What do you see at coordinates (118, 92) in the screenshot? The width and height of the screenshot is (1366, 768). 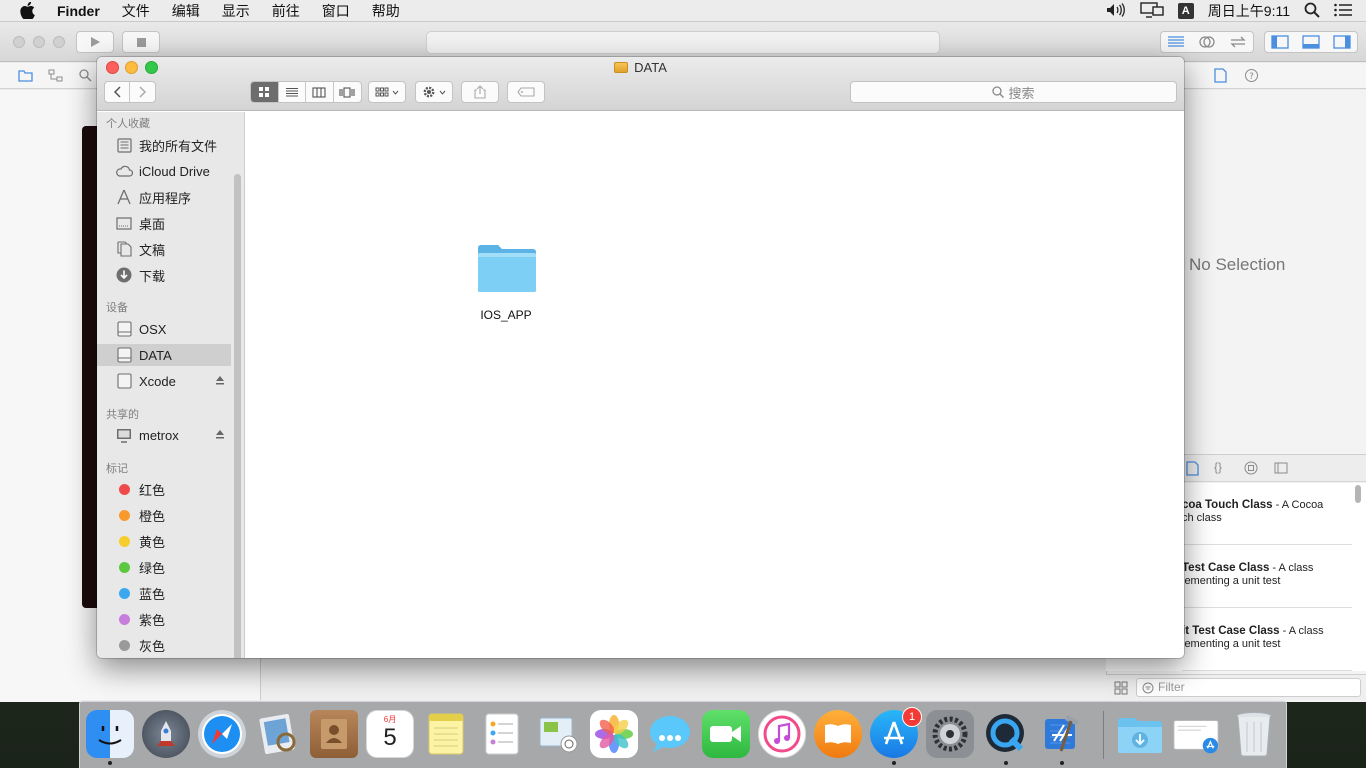 I see `back-button` at bounding box center [118, 92].